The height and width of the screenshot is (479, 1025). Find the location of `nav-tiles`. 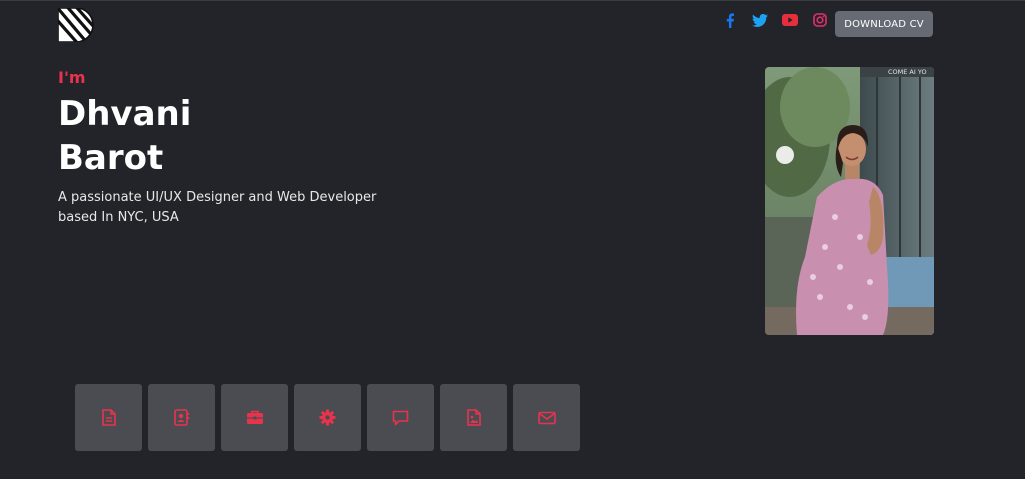

nav-tiles is located at coordinates (330, 417).